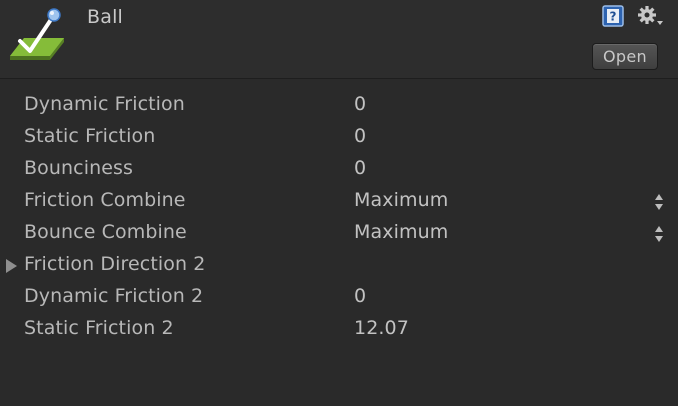 This screenshot has height=406, width=678. I want to click on bounce-combine-dropdown: Maximum, so click(401, 232).